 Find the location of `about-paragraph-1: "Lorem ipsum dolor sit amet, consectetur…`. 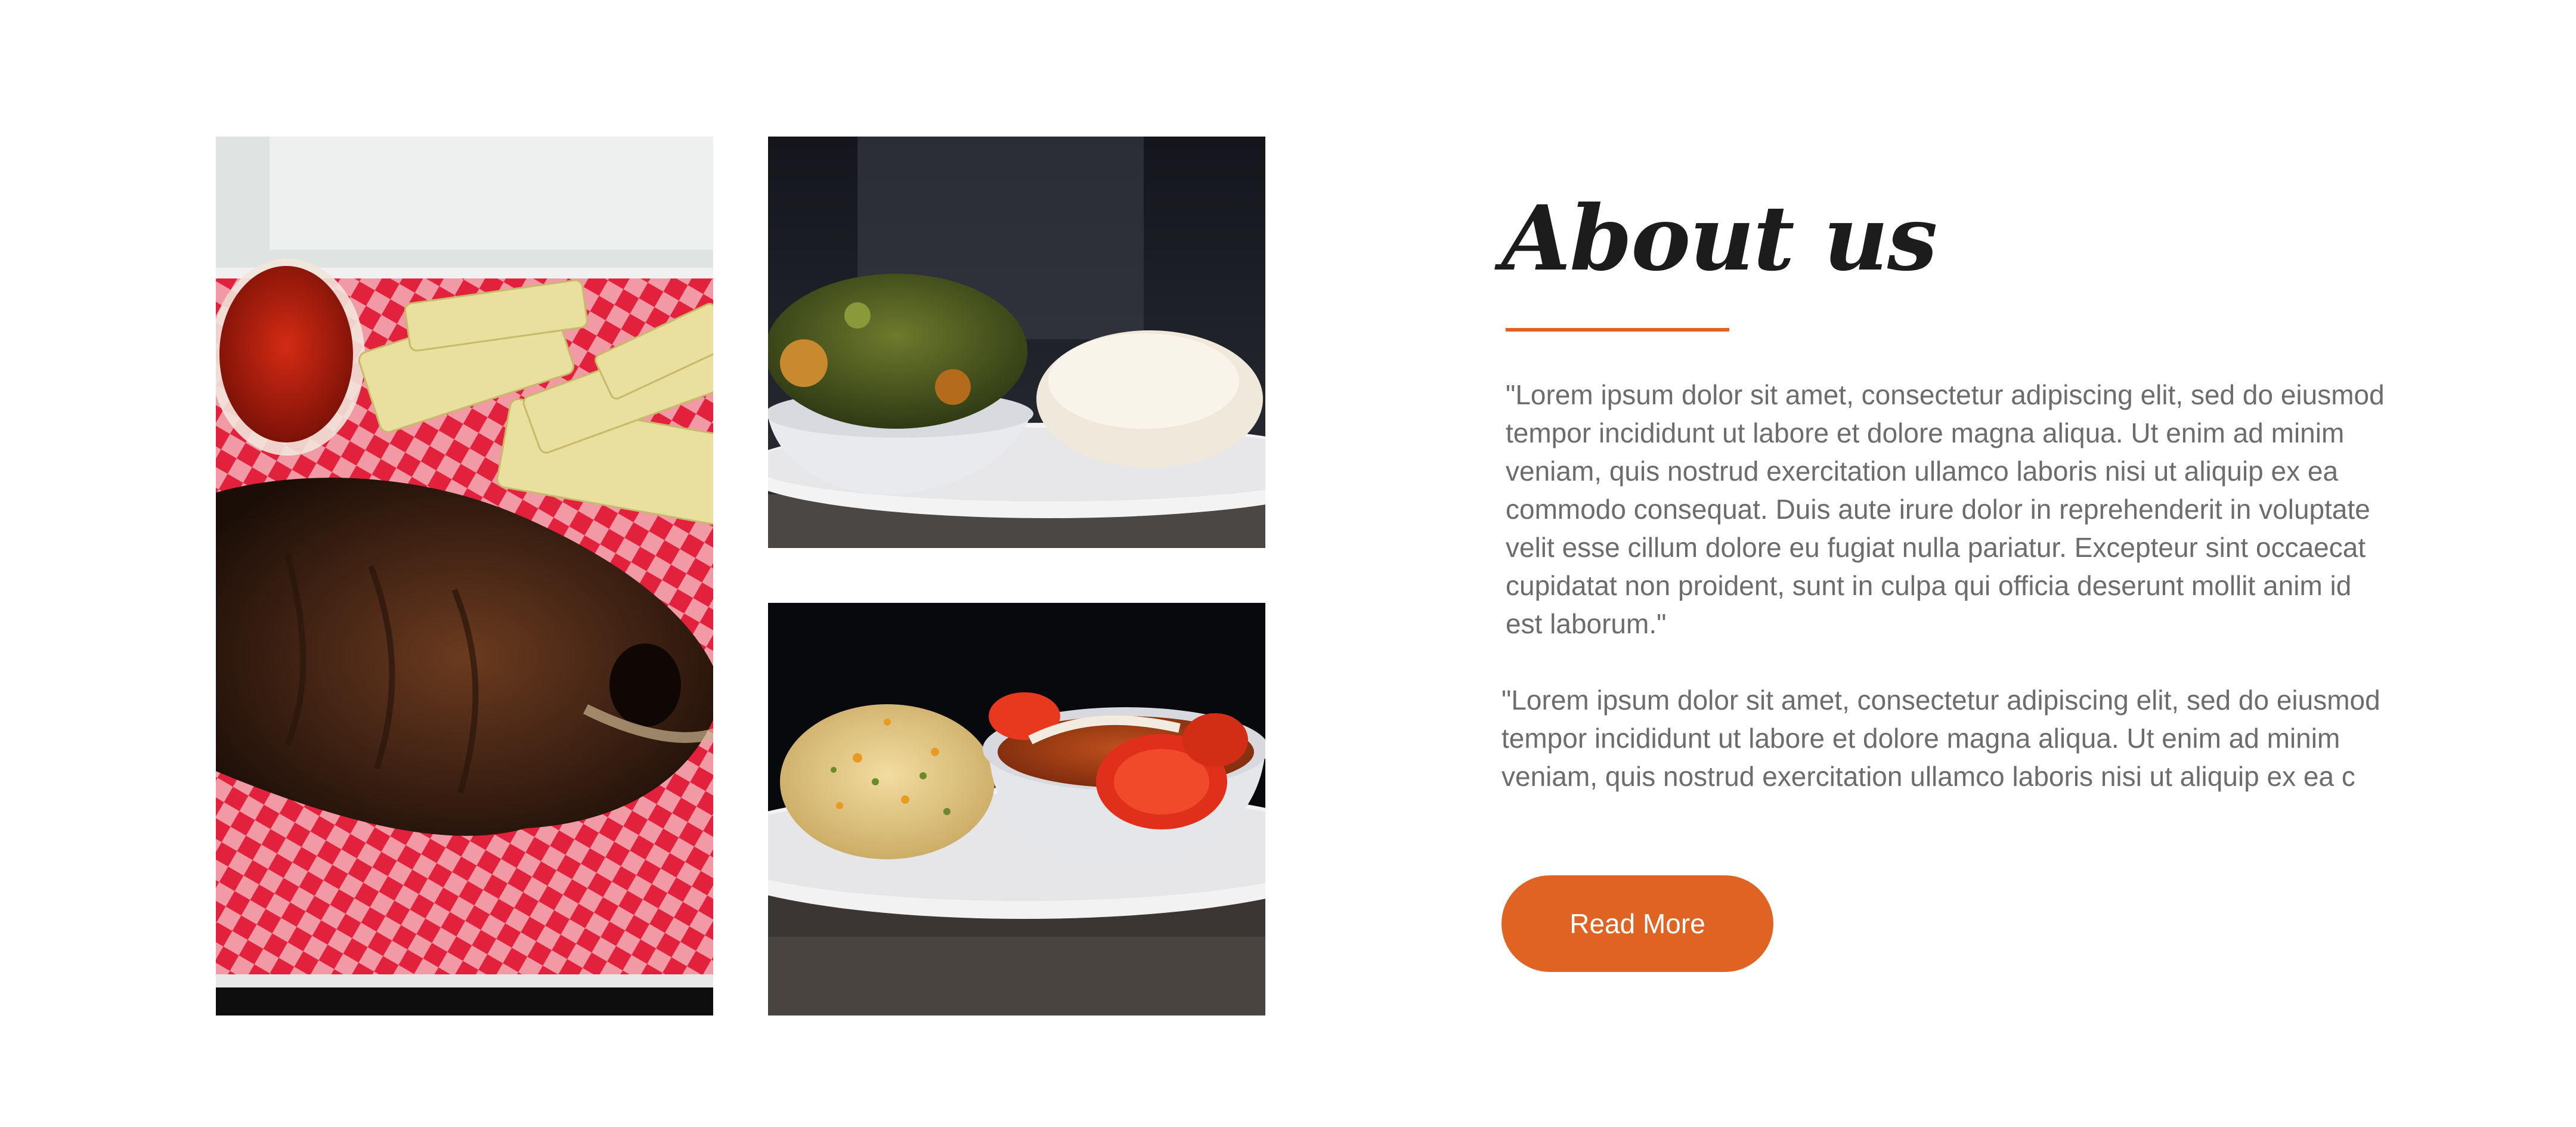

about-paragraph-1: "Lorem ipsum dolor sit amet, consectetur… is located at coordinates (1946, 509).